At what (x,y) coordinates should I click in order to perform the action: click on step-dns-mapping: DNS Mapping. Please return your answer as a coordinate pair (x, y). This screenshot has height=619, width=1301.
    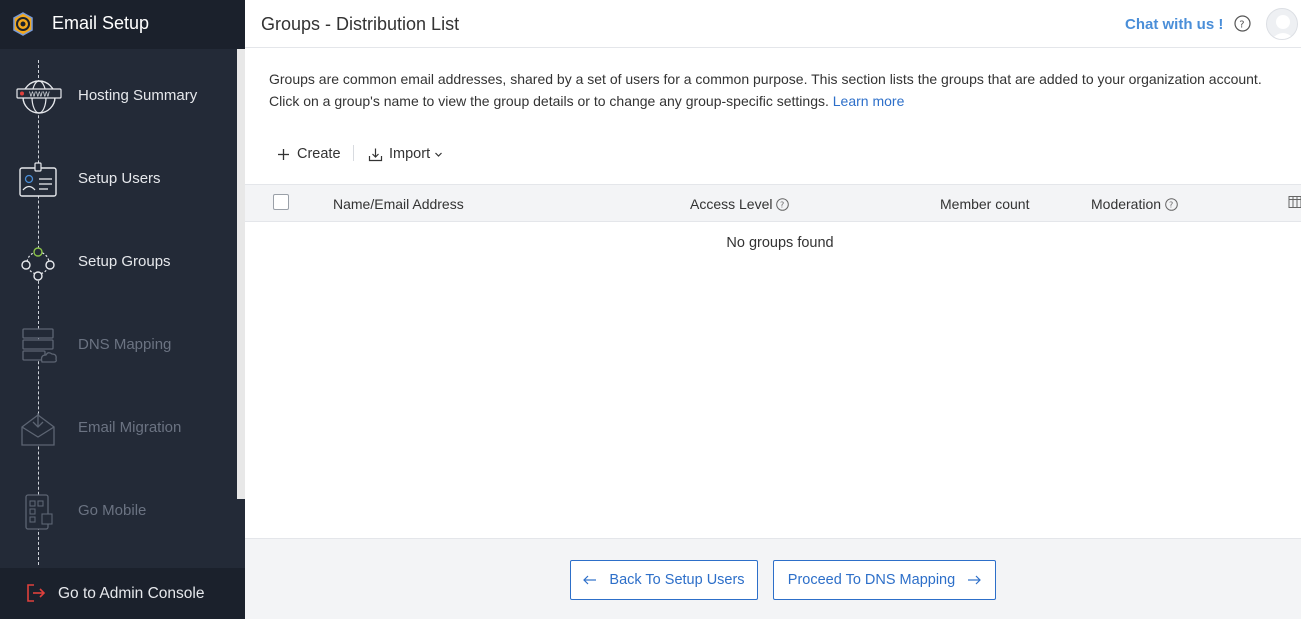
    Looking at the image, I should click on (118, 346).